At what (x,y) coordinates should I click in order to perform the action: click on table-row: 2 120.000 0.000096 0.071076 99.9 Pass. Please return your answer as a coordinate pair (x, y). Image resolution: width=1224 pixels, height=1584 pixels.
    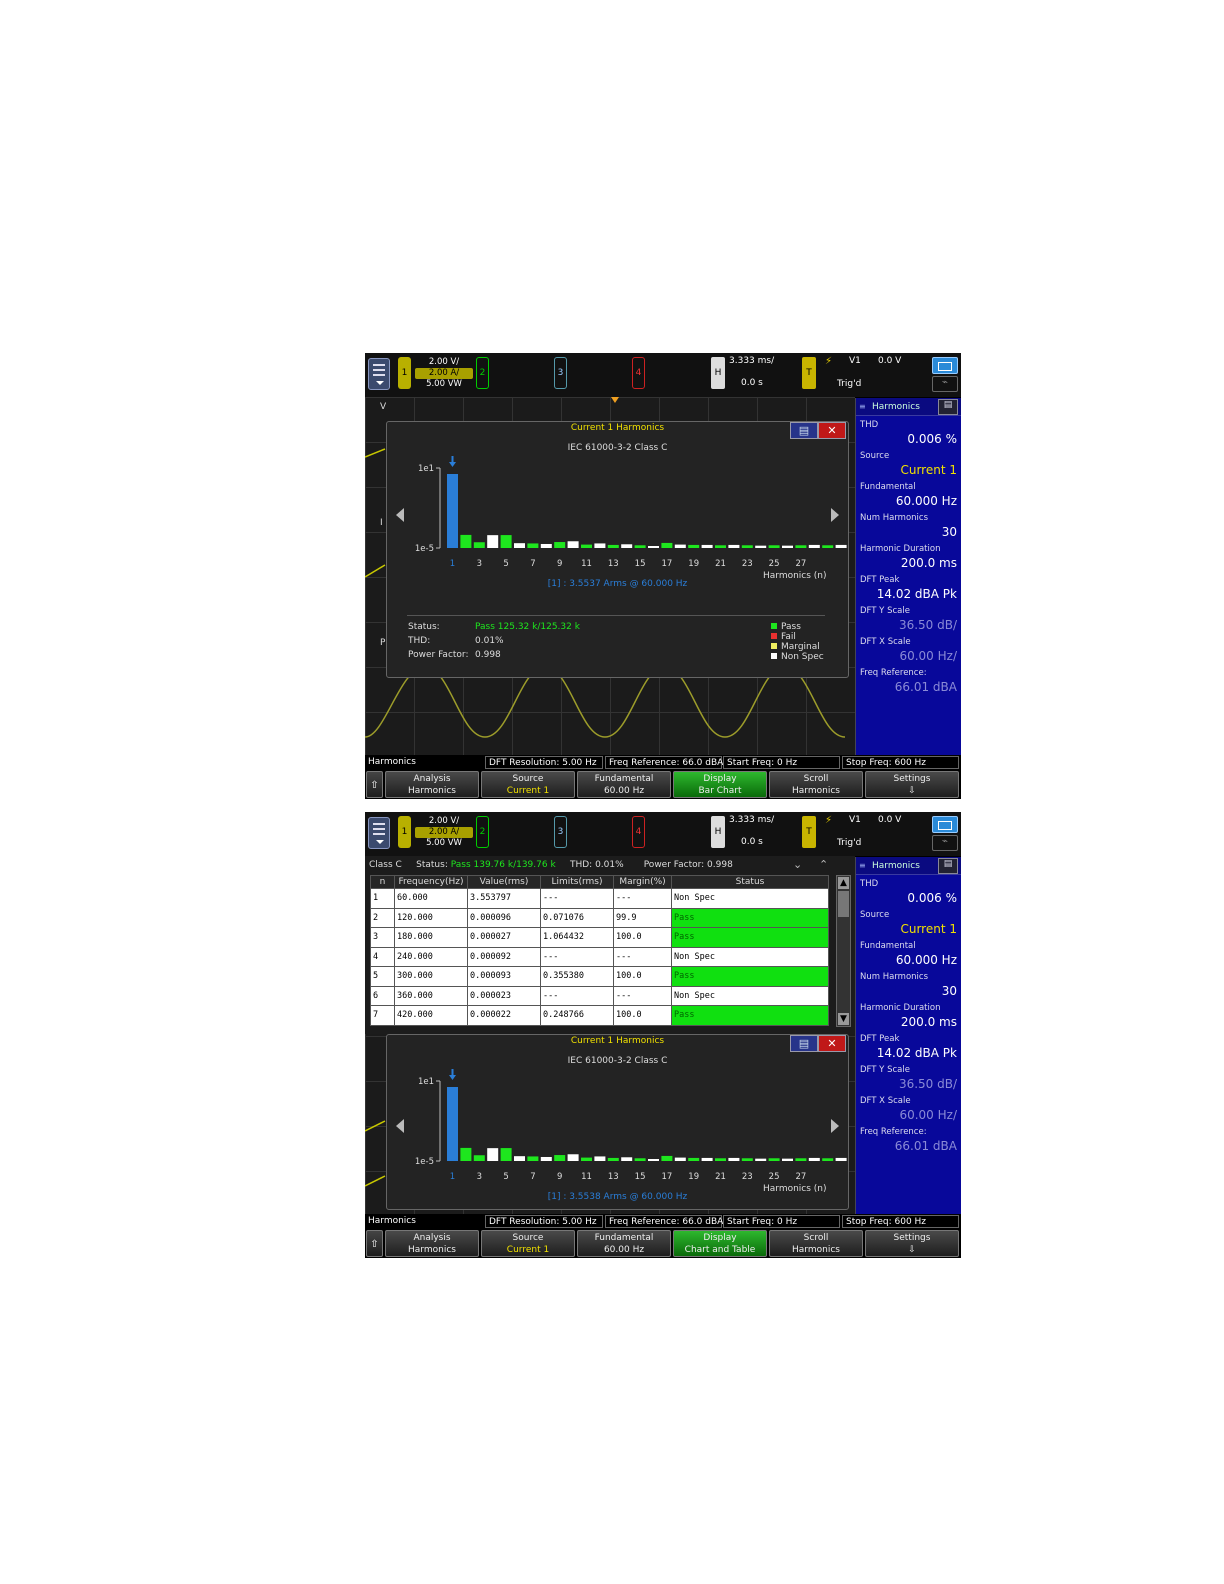
    Looking at the image, I should click on (599, 917).